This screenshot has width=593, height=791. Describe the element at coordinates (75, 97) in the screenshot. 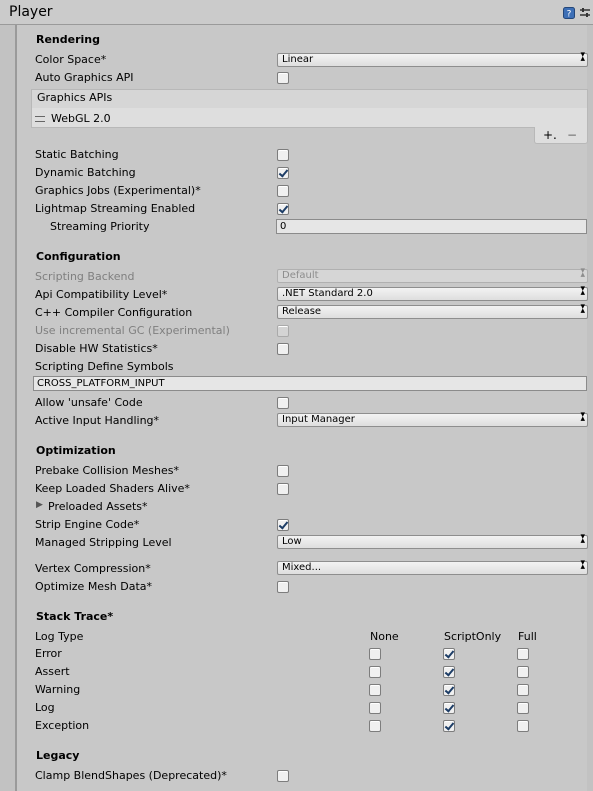

I see `graphics-apis-label: Graphics APIs` at that location.